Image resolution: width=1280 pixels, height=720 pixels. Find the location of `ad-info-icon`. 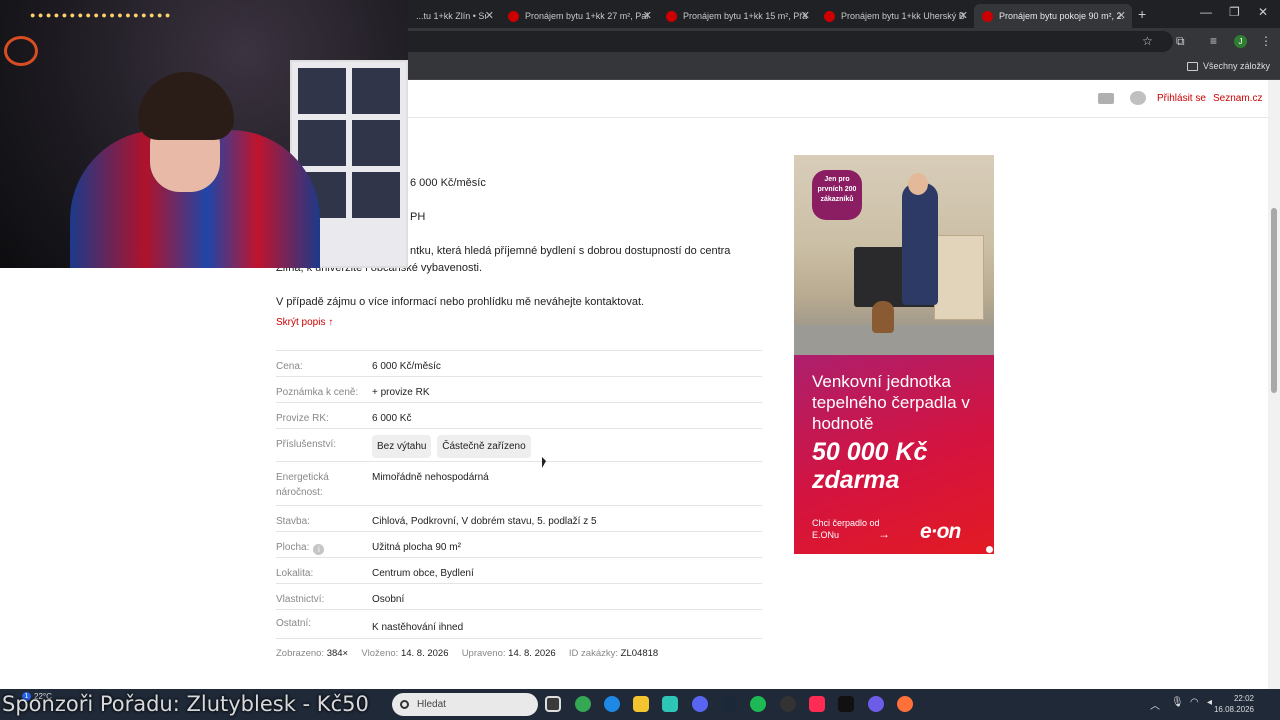

ad-info-icon is located at coordinates (989, 549).